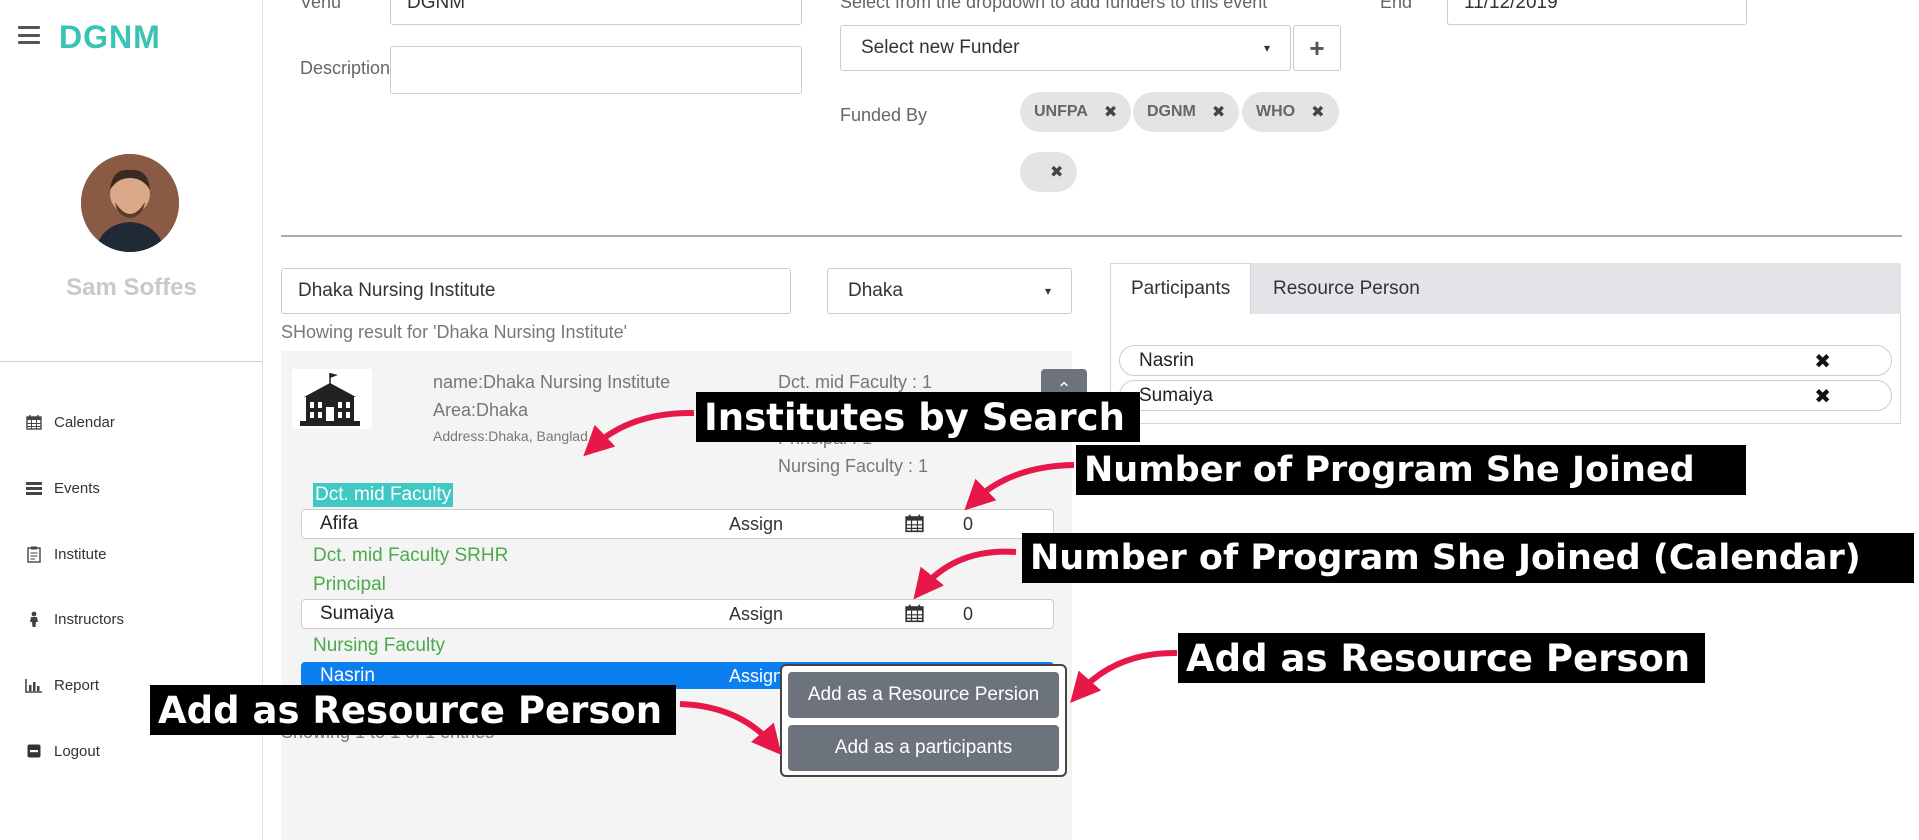 The image size is (1919, 840). Describe the element at coordinates (918, 417) in the screenshot. I see `annotation-institutes-by-search: Institutes by Search` at that location.